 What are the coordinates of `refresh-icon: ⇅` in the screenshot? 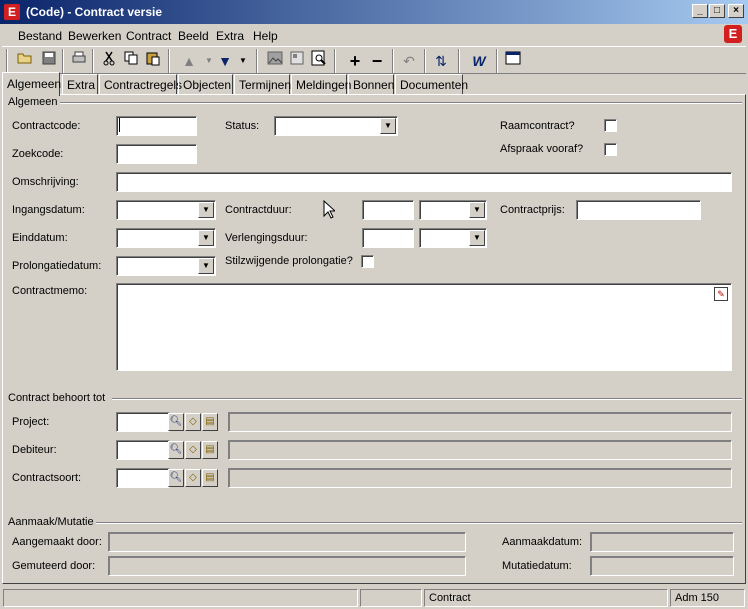 It's located at (441, 61).